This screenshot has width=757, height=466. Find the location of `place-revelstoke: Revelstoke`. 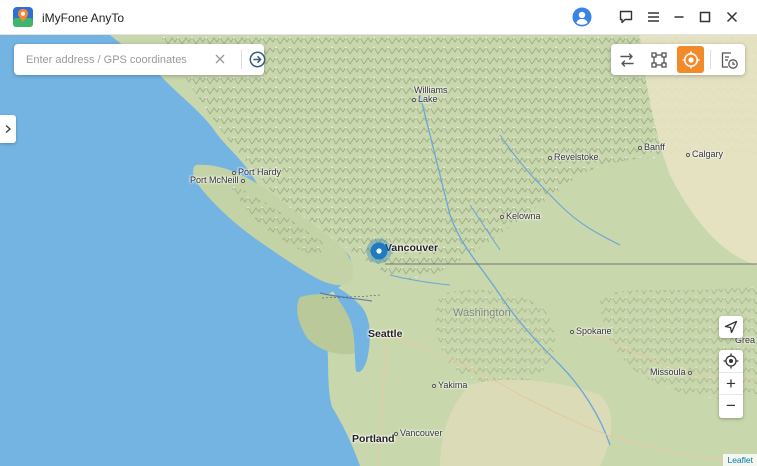

place-revelstoke: Revelstoke is located at coordinates (573, 157).